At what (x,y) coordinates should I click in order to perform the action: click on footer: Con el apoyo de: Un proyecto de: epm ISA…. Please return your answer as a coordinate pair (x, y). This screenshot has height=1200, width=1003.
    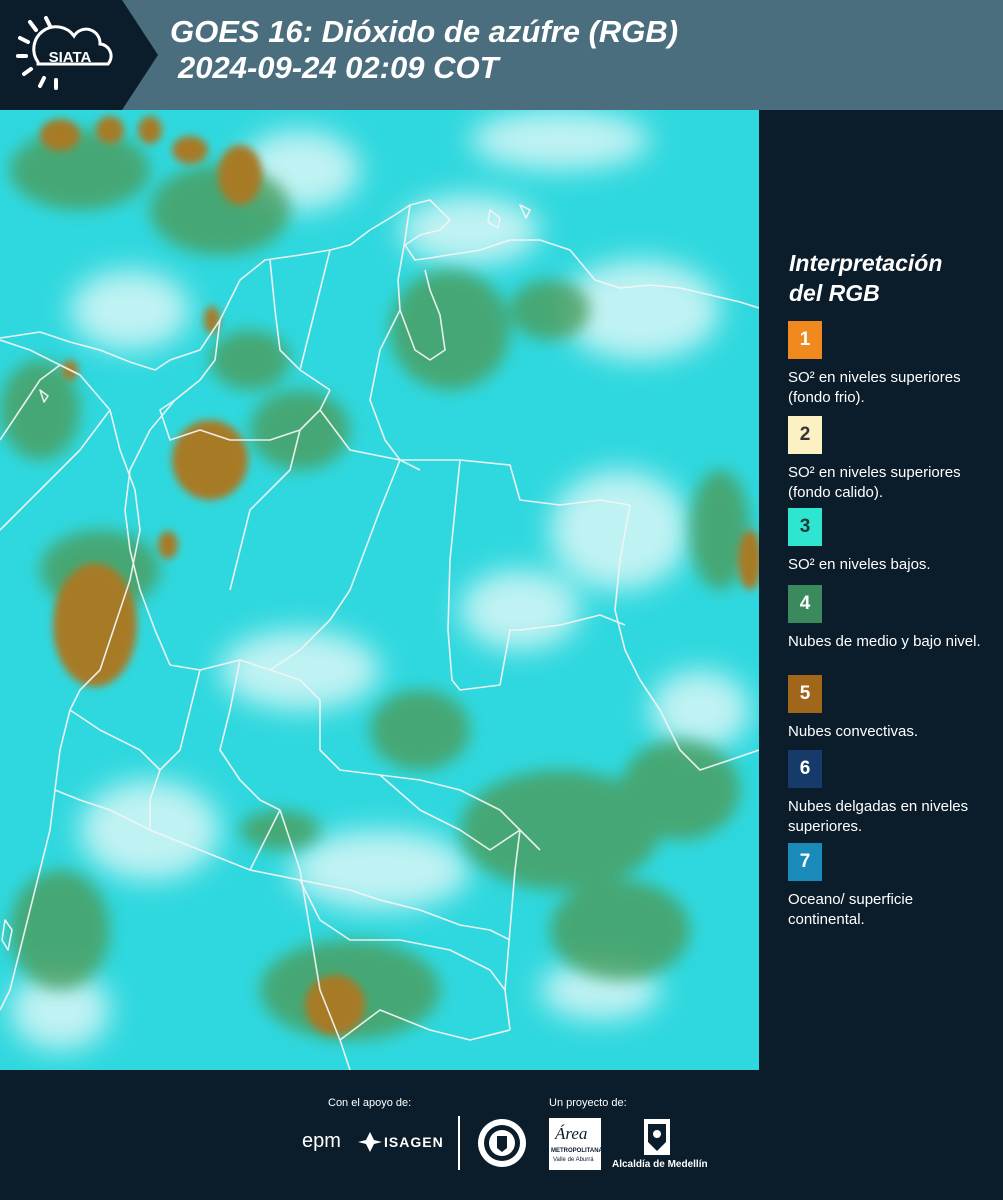
    Looking at the image, I should click on (501, 1135).